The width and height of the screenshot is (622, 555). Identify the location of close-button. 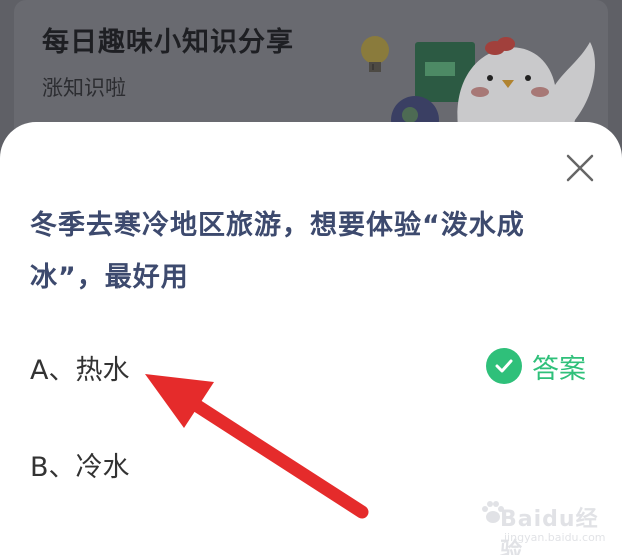
(580, 168).